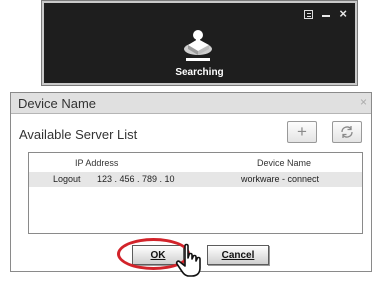 This screenshot has height=281, width=374. Describe the element at coordinates (158, 255) in the screenshot. I see `ok-button: OK` at that location.